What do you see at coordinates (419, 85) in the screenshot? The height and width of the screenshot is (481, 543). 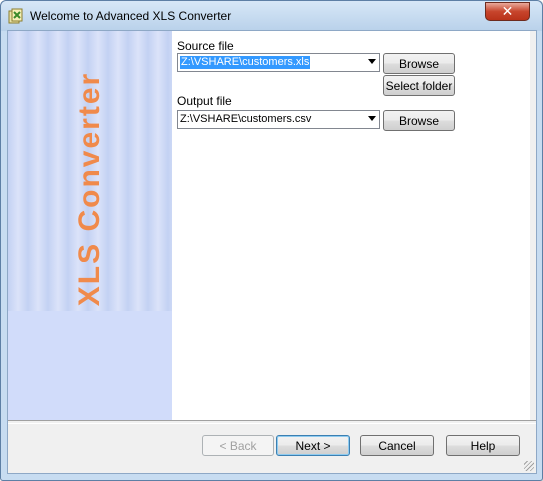 I see `select-folder-button: Select folder` at bounding box center [419, 85].